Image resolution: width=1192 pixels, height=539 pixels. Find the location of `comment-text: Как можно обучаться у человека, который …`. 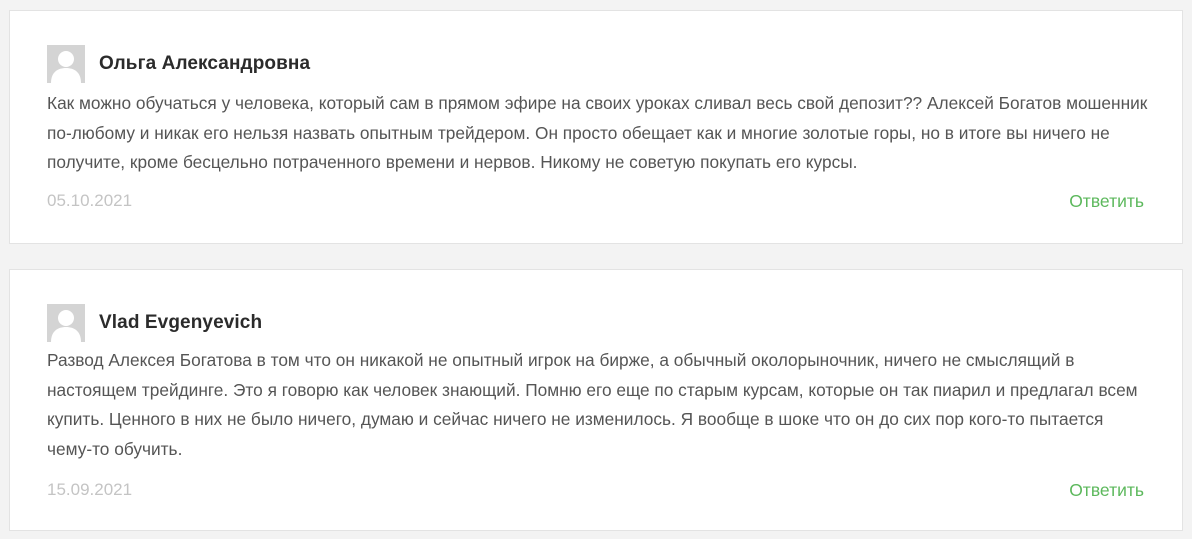

comment-text: Как можно обучаться у человека, который … is located at coordinates (597, 132).